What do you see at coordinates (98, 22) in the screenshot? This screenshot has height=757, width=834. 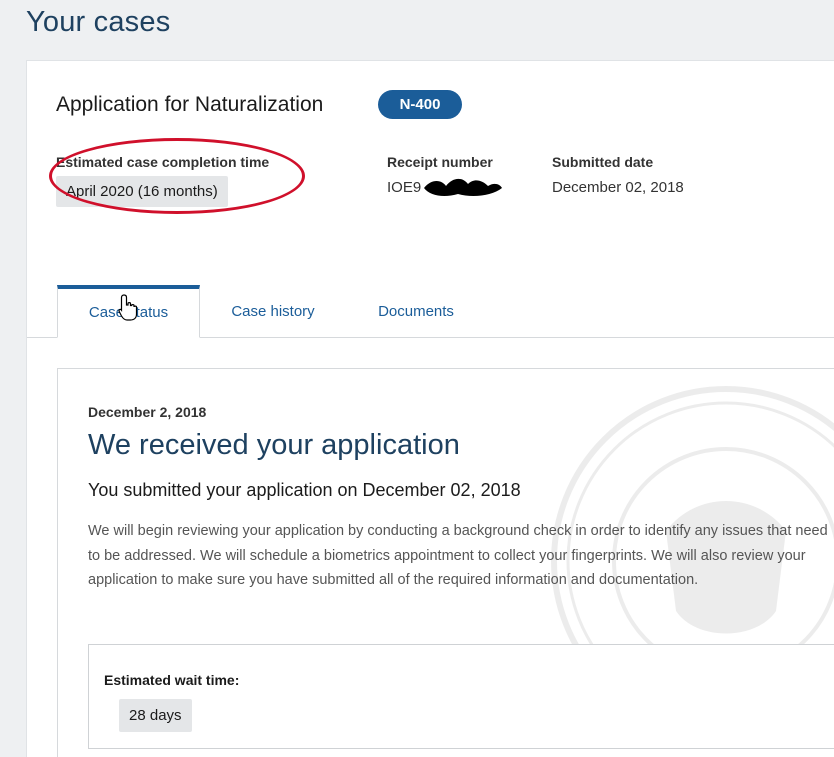 I see `page-title: Your cases` at bounding box center [98, 22].